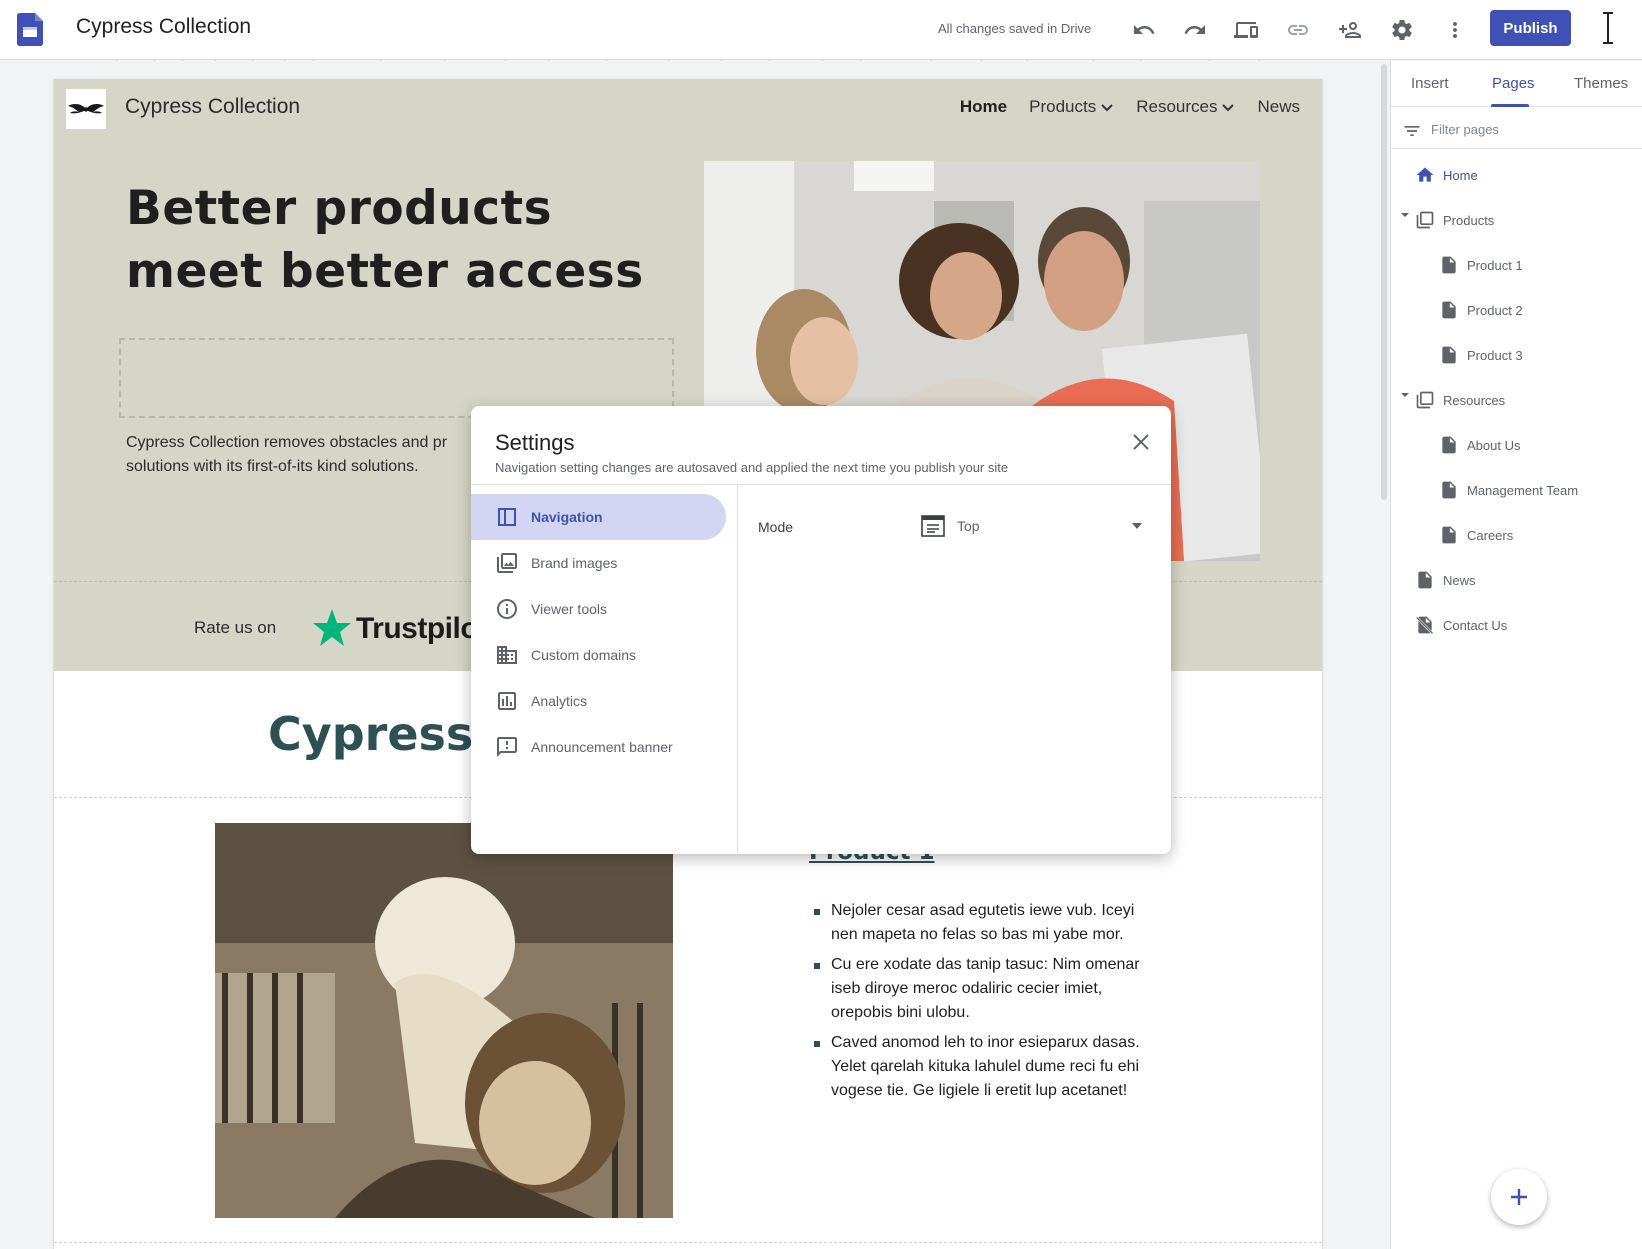 The image size is (1642, 1249). I want to click on mode-label: Mode, so click(776, 527).